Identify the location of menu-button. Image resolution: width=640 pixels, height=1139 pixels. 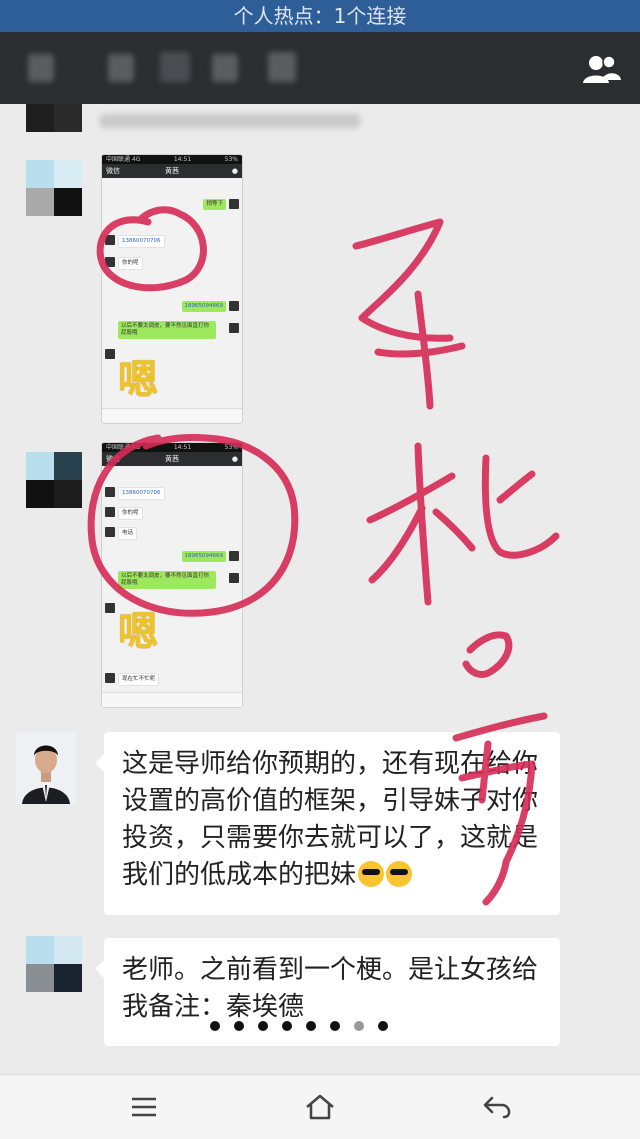
(144, 1107).